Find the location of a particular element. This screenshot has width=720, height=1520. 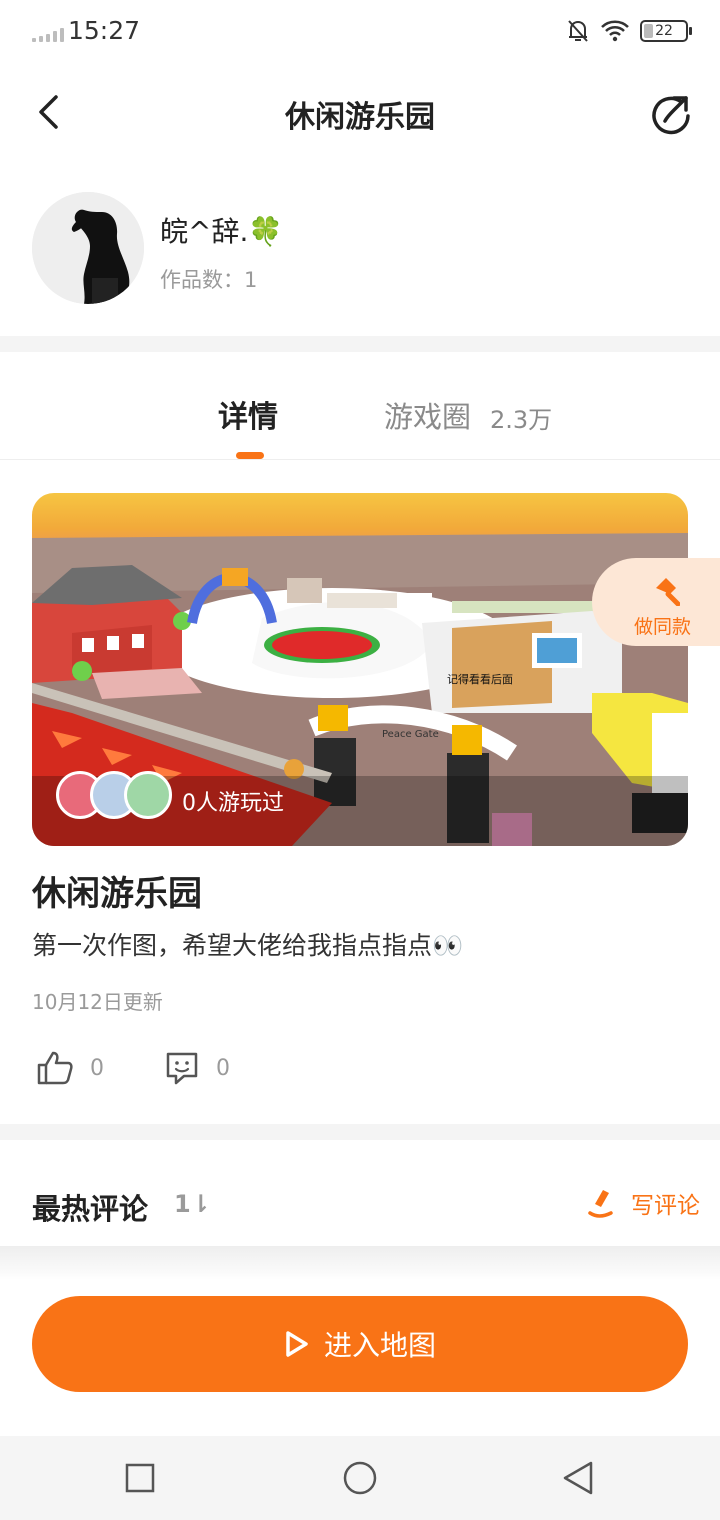

back-nav-button is located at coordinates (578, 1478).